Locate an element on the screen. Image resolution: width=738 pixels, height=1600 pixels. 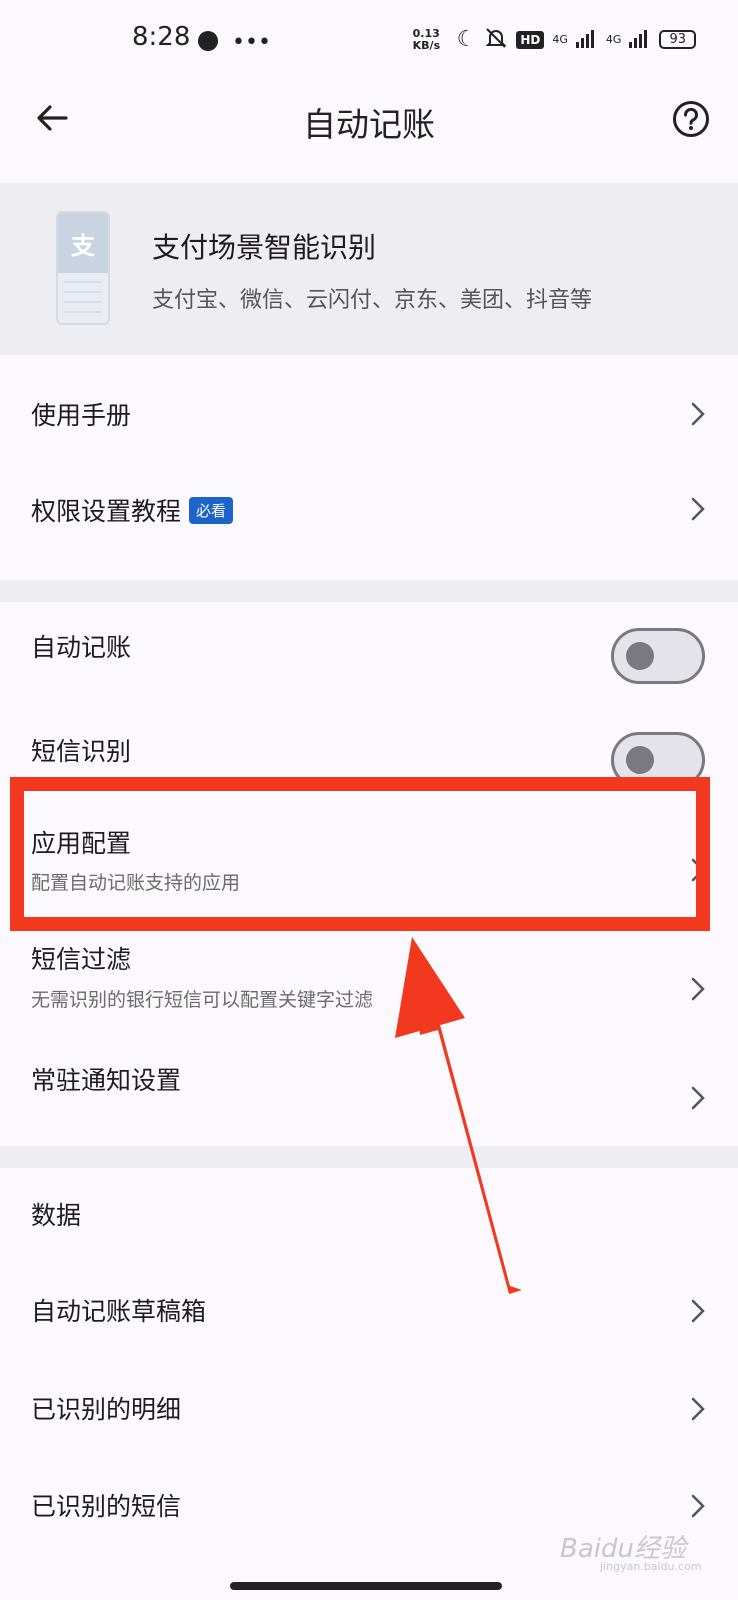
header-subtitle: 支付宝、微信、云闪付、京东、美团、抖音等 is located at coordinates (372, 300).